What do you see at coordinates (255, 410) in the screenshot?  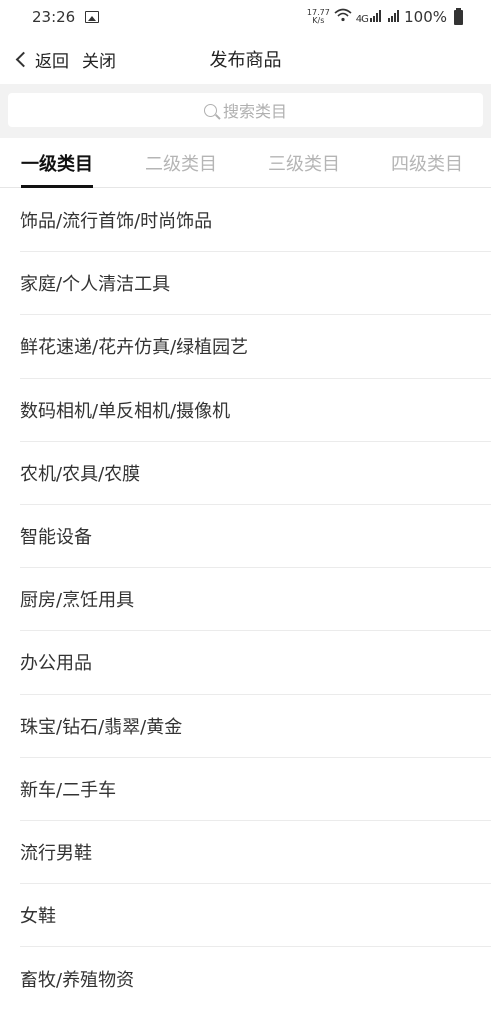 I see `list-item: 数码相机/单反相机/摄像机` at bounding box center [255, 410].